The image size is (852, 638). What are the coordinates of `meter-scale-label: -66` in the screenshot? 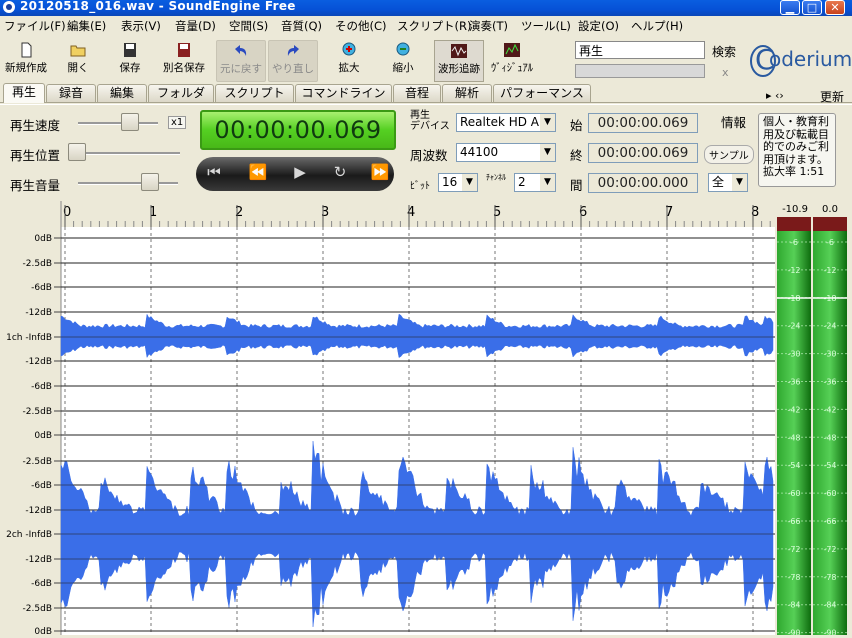 It's located at (793, 521).